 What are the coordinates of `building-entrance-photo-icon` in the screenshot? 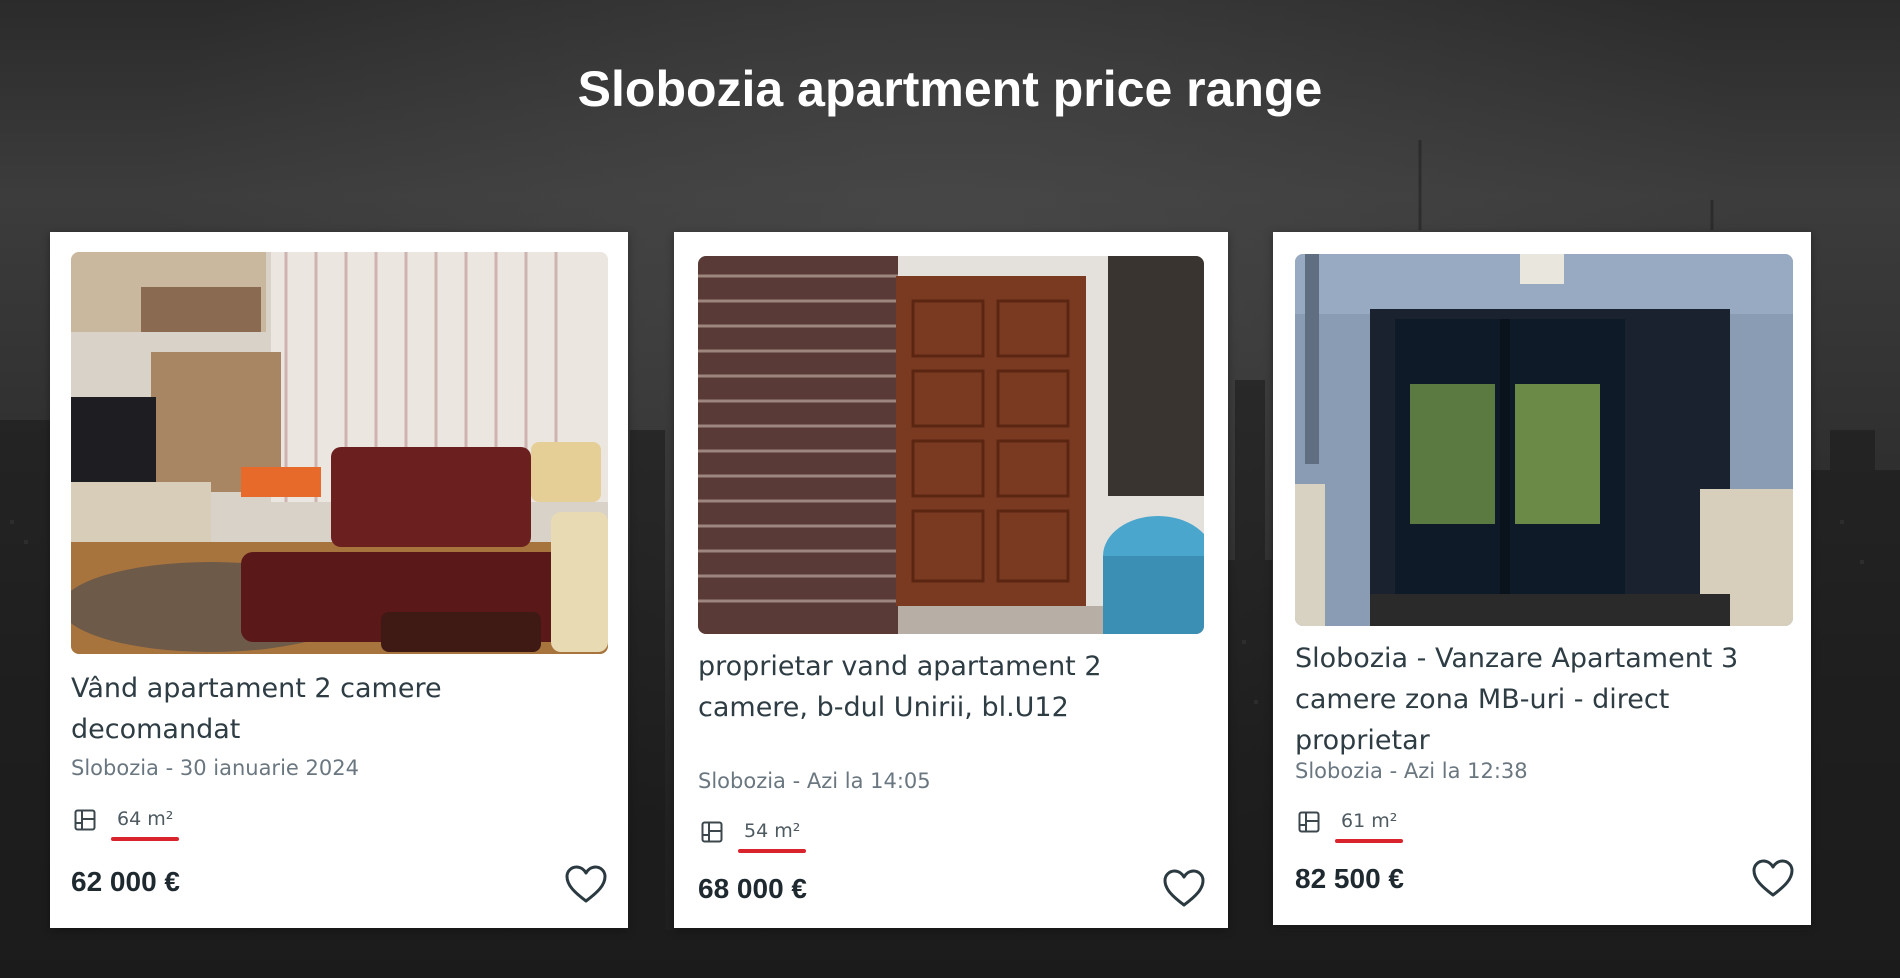 It's located at (1544, 440).